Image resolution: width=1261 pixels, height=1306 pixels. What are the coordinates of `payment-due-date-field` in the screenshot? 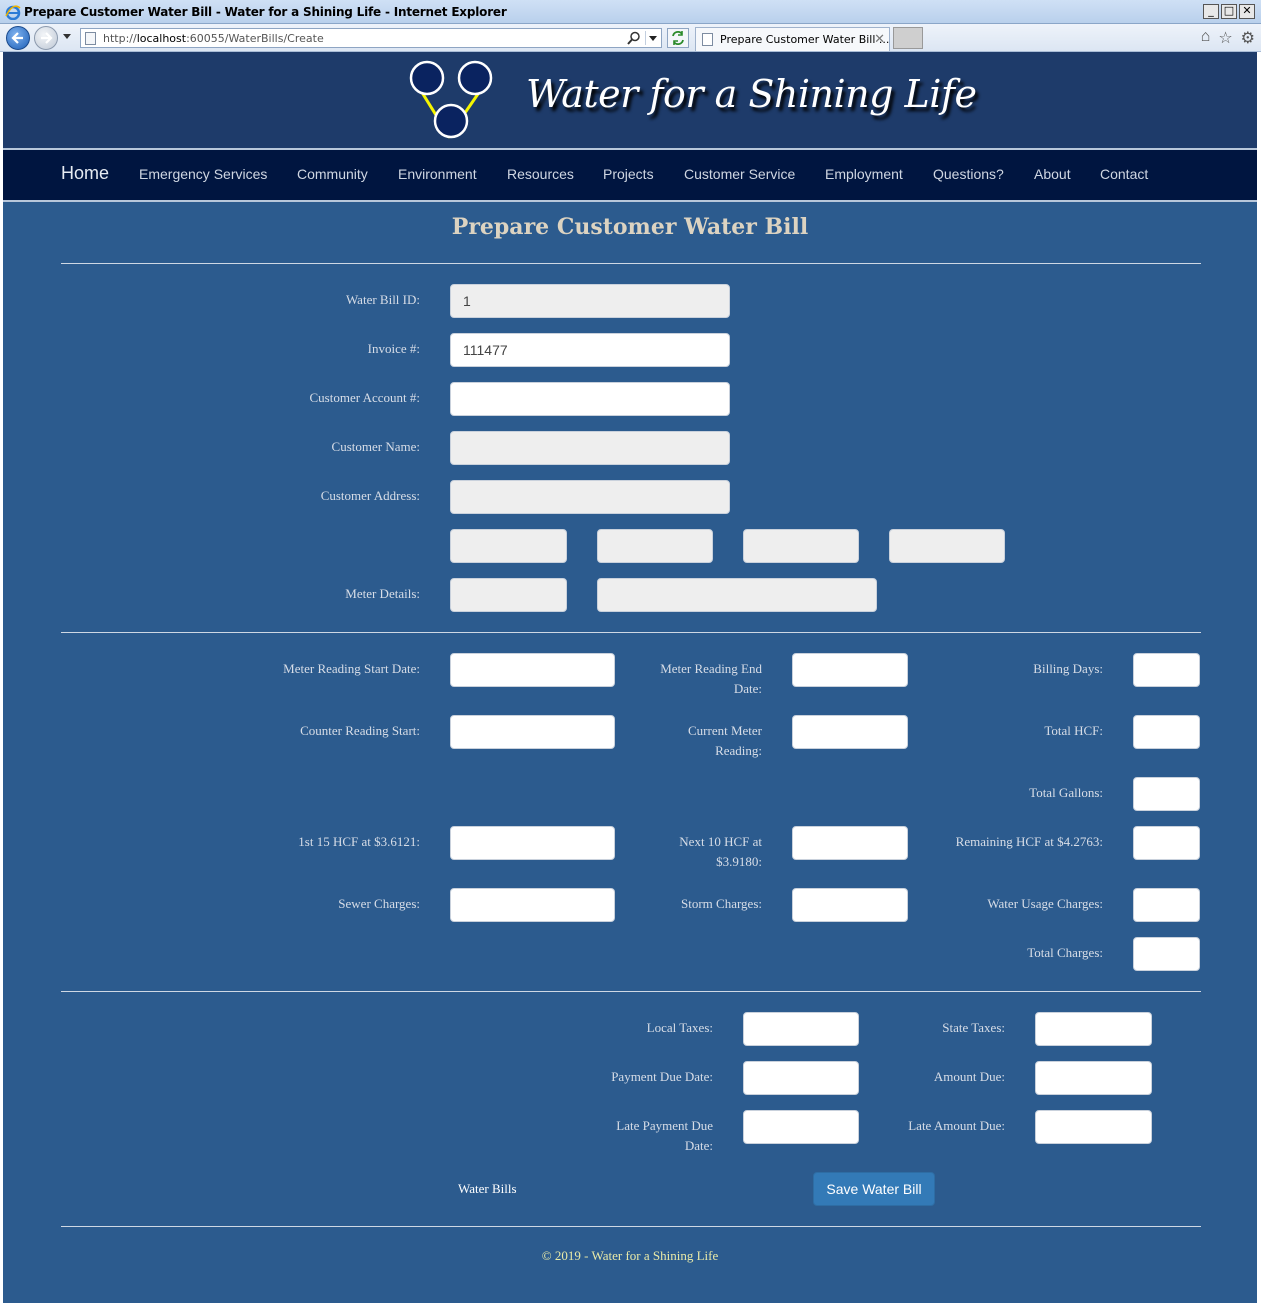 It's located at (801, 1078).